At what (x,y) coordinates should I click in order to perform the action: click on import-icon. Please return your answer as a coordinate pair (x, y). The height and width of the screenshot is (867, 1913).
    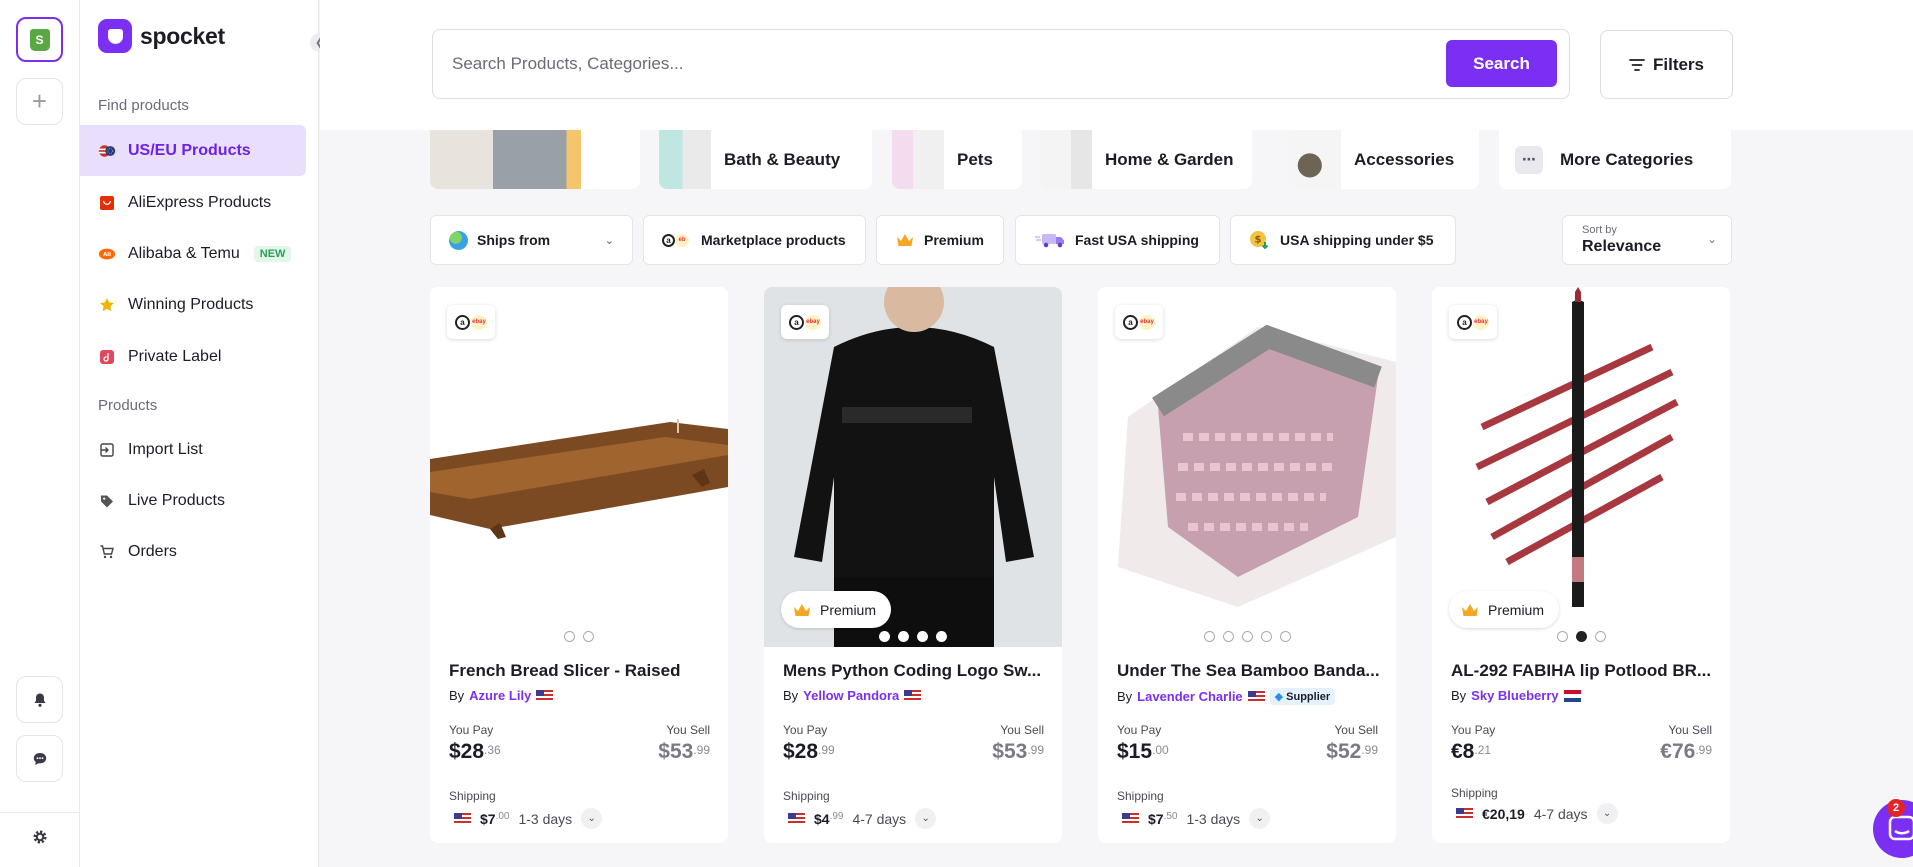
    Looking at the image, I should click on (107, 450).